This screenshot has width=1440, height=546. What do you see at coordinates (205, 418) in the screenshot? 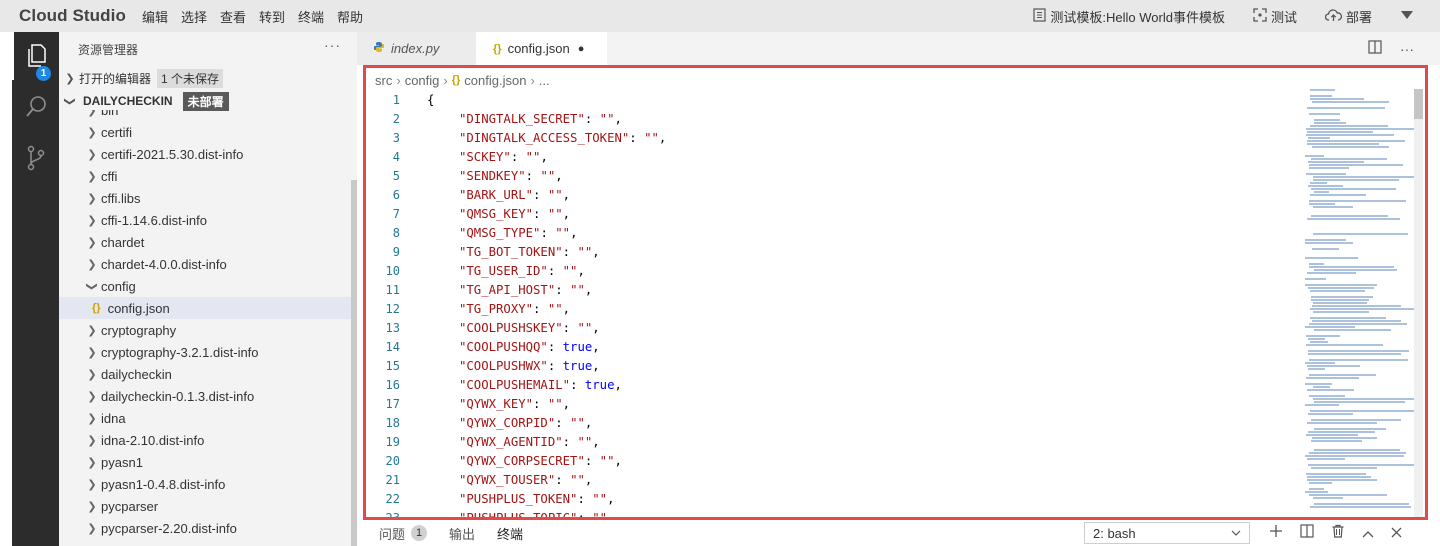
I see `folder-item: ❯ idna` at bounding box center [205, 418].